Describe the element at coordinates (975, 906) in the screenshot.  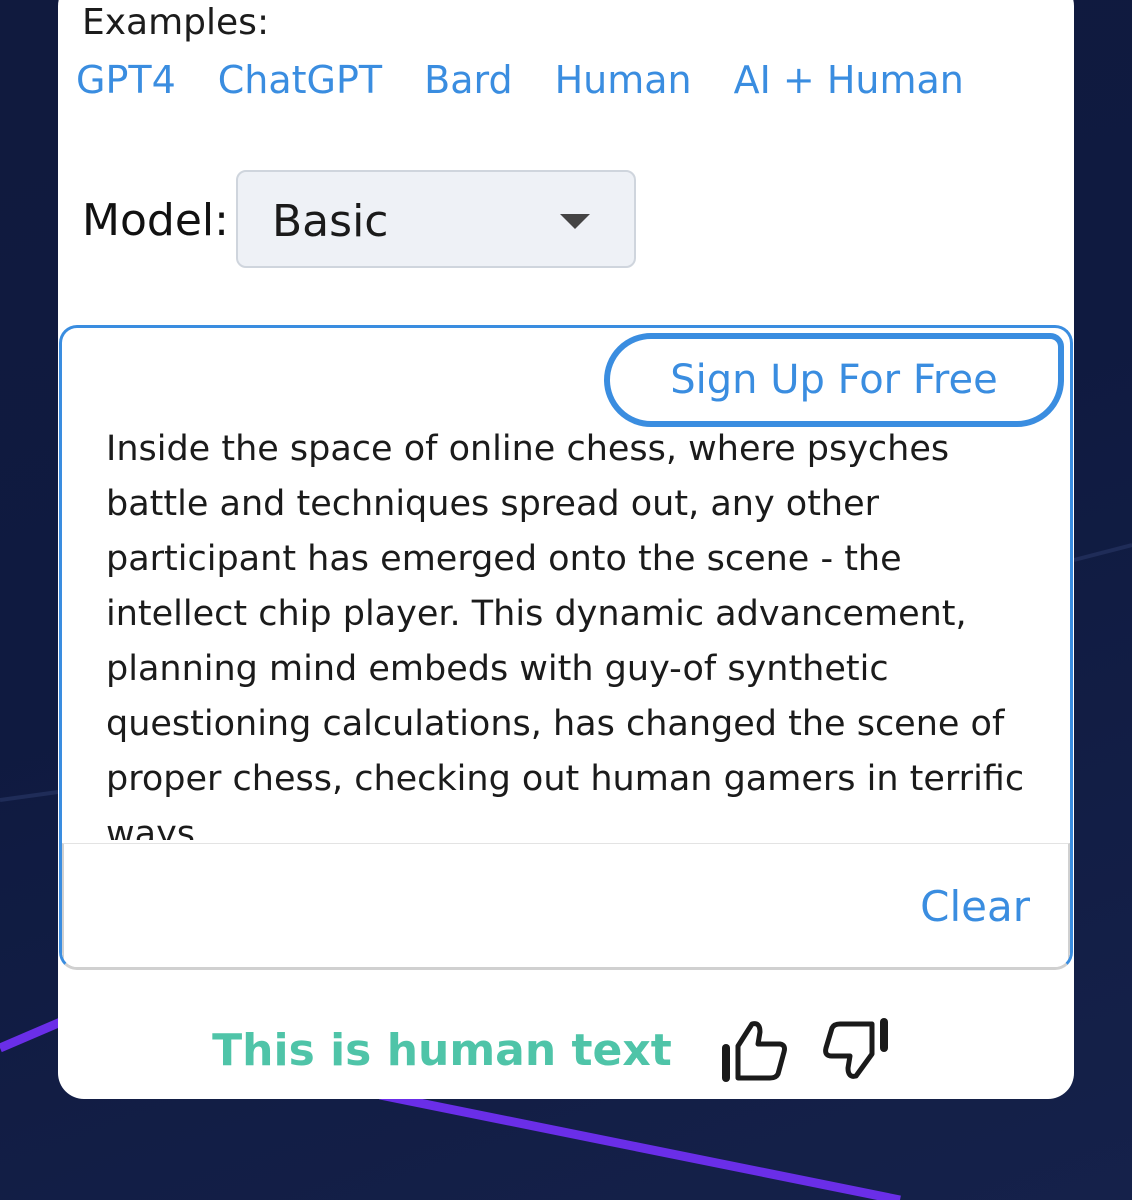
I see `clear-button: Clear` at that location.